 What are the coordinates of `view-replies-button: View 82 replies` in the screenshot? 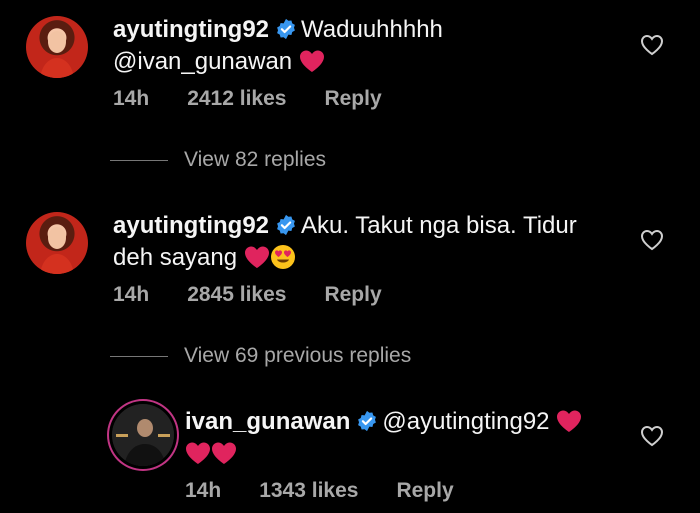 It's located at (218, 160).